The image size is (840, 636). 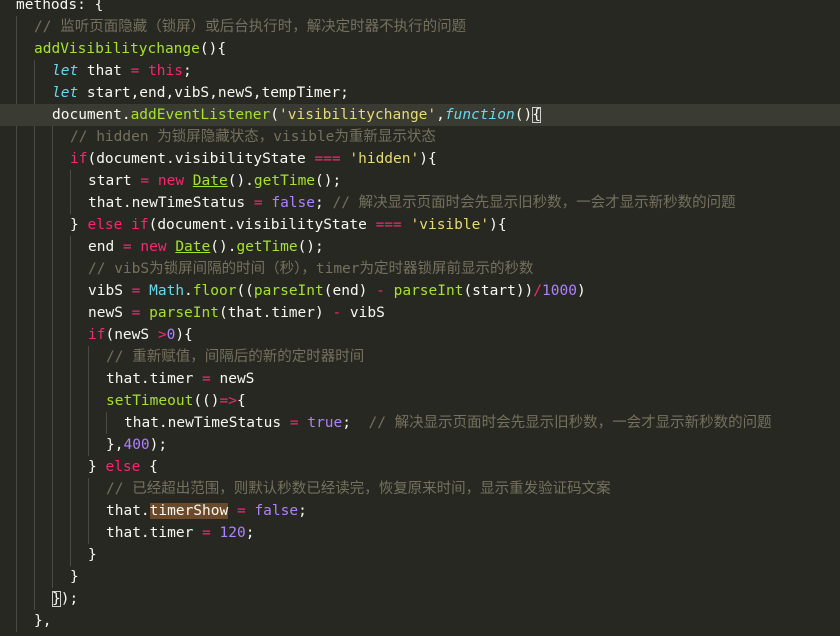 I want to click on code-token-string: 'hidden', so click(x=384, y=159).